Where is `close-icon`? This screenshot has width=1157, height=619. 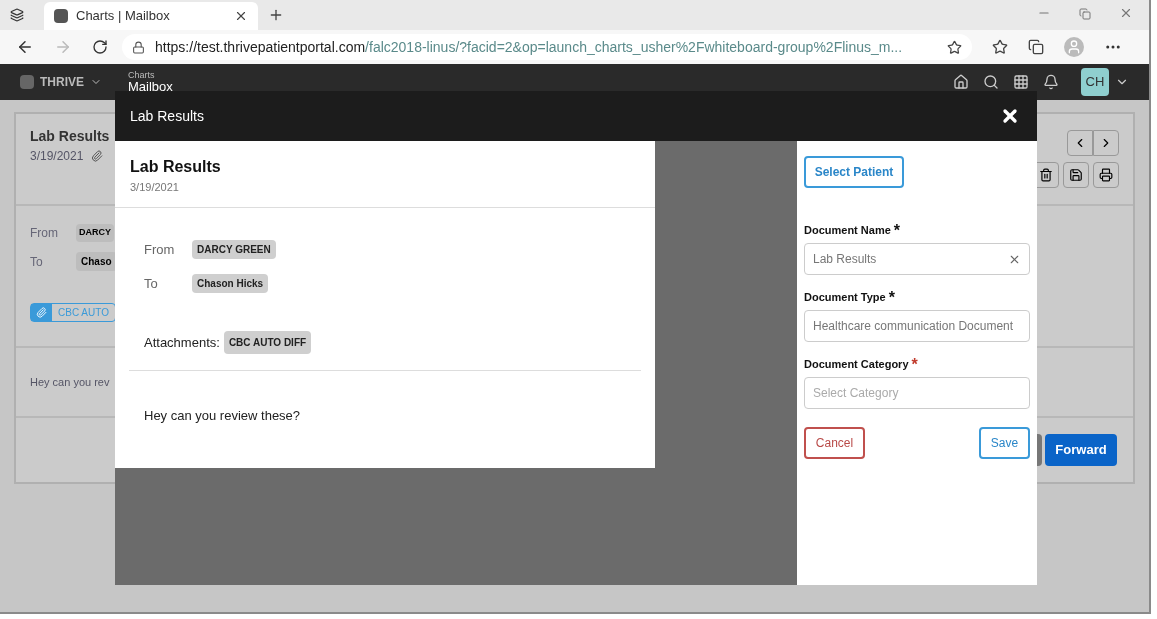
close-icon is located at coordinates (1010, 116).